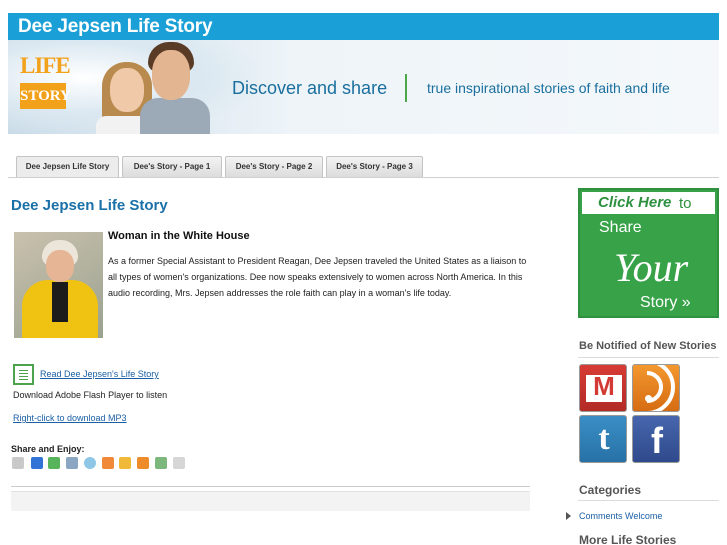 The width and height of the screenshot is (727, 545). What do you see at coordinates (45, 96) in the screenshot?
I see `logo-story-text: STORY` at bounding box center [45, 96].